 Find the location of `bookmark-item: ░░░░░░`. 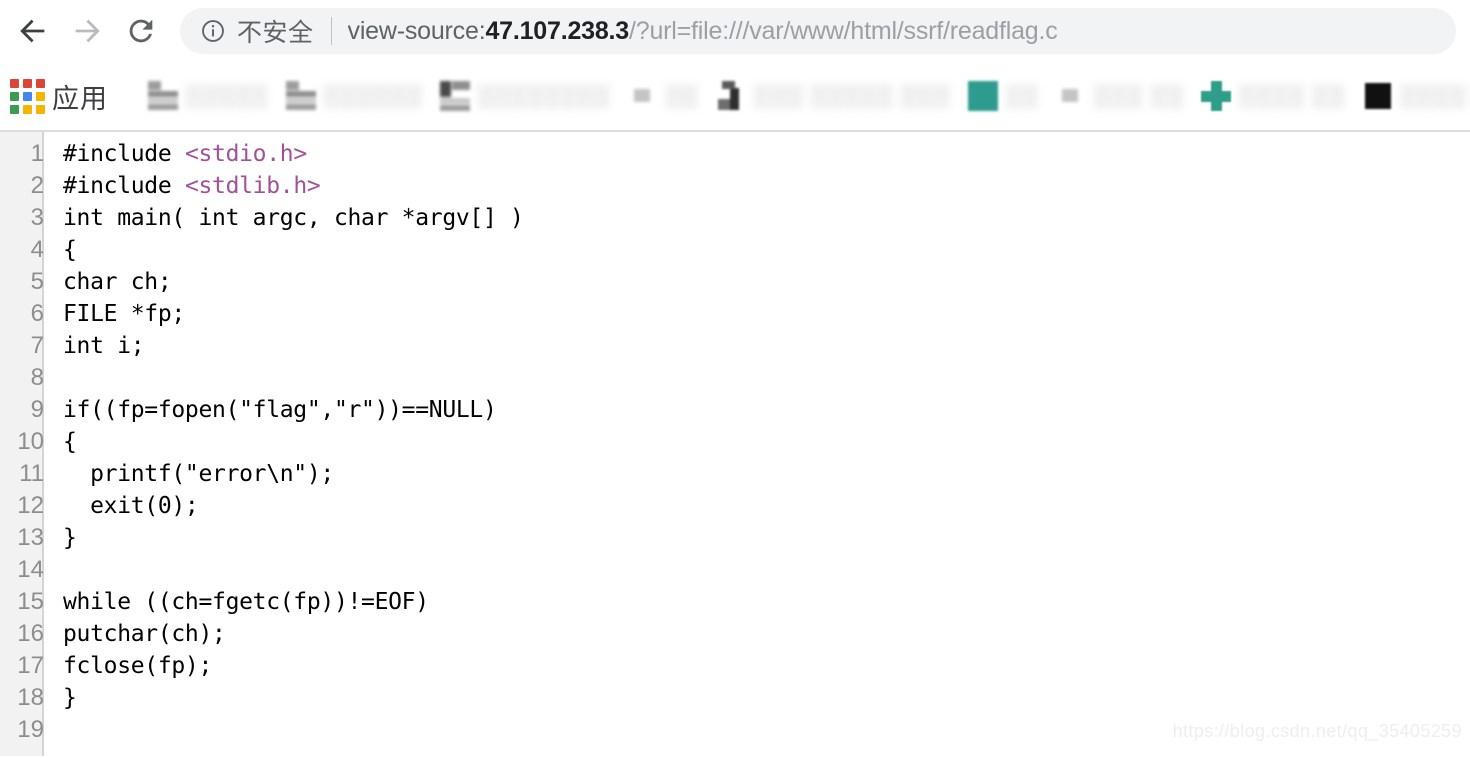

bookmark-item: ░░░░░░ is located at coordinates (354, 96).